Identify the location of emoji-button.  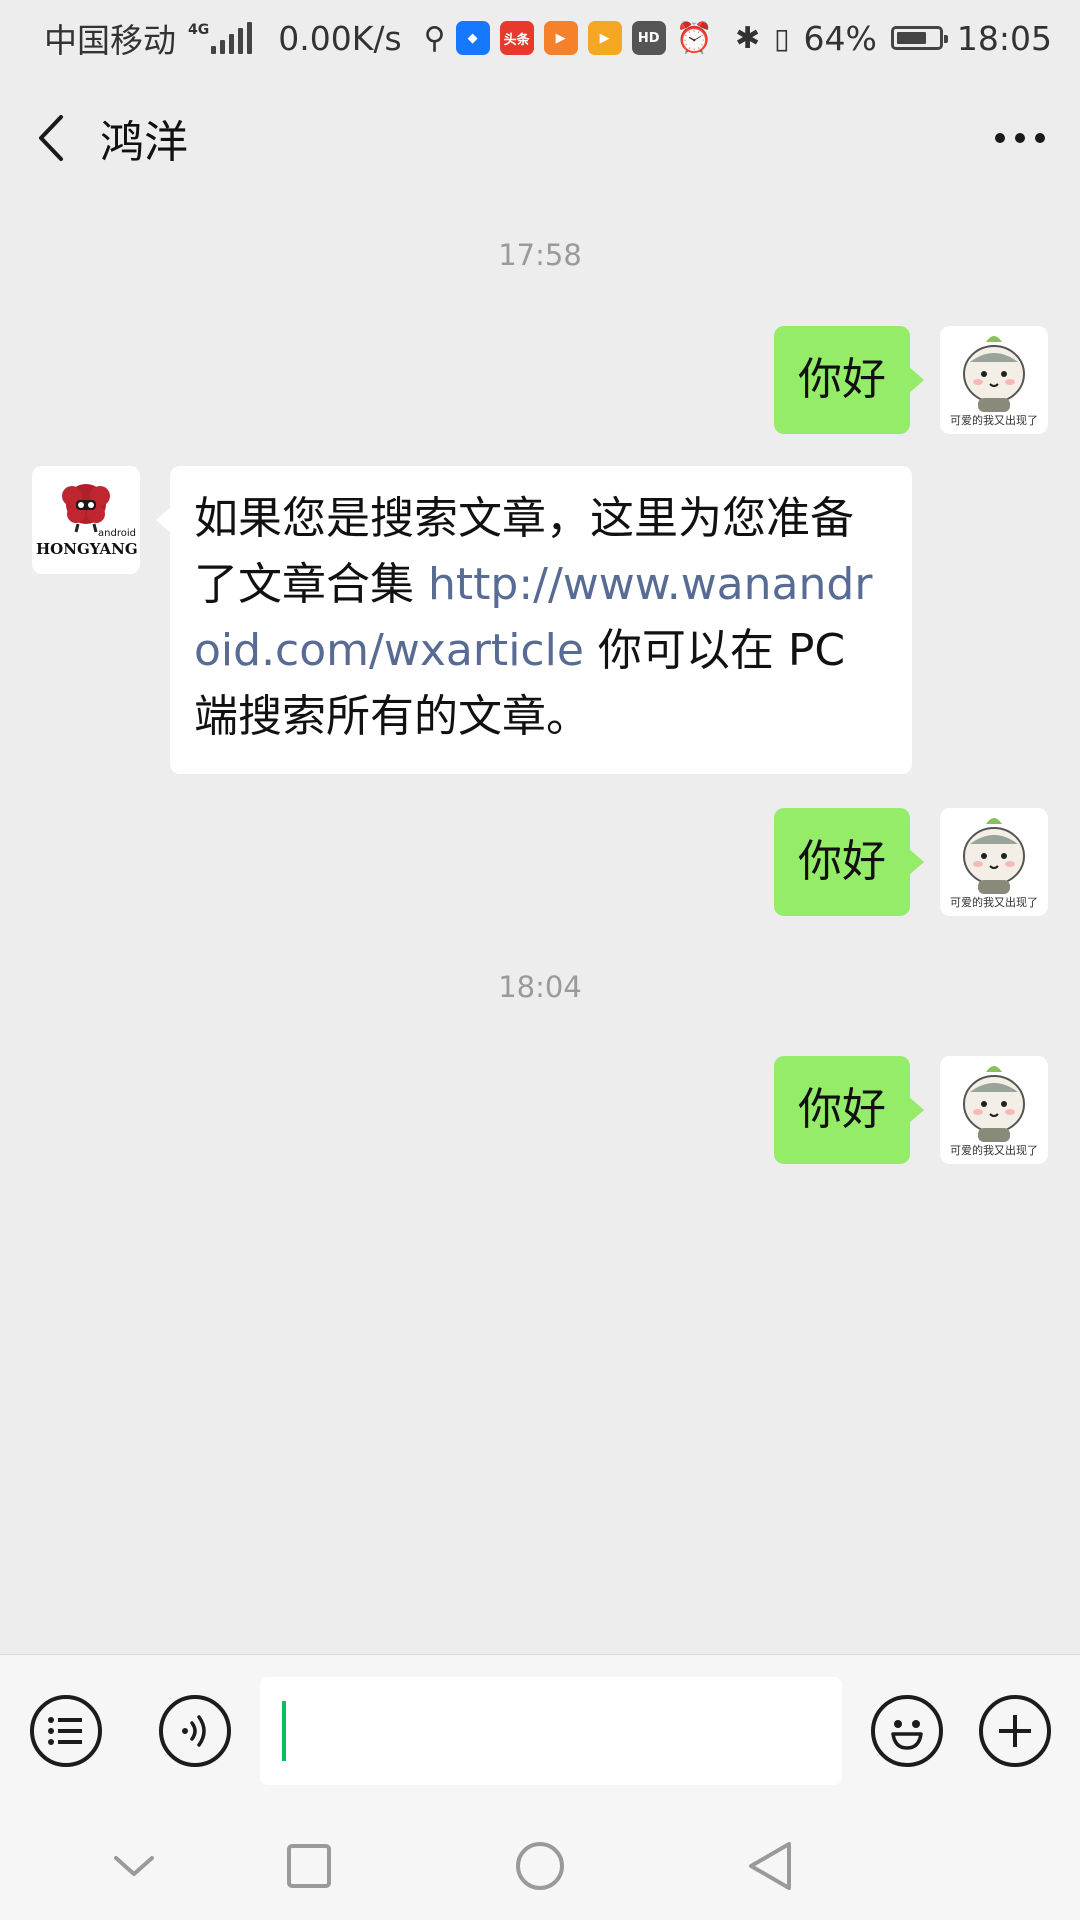
(907, 1731).